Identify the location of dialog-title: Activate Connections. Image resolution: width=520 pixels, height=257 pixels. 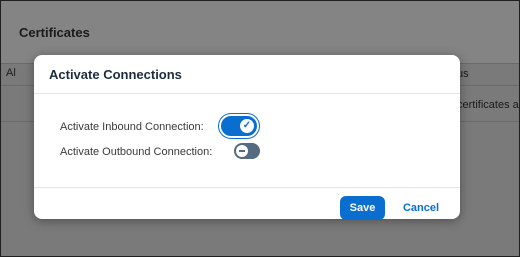
(115, 74).